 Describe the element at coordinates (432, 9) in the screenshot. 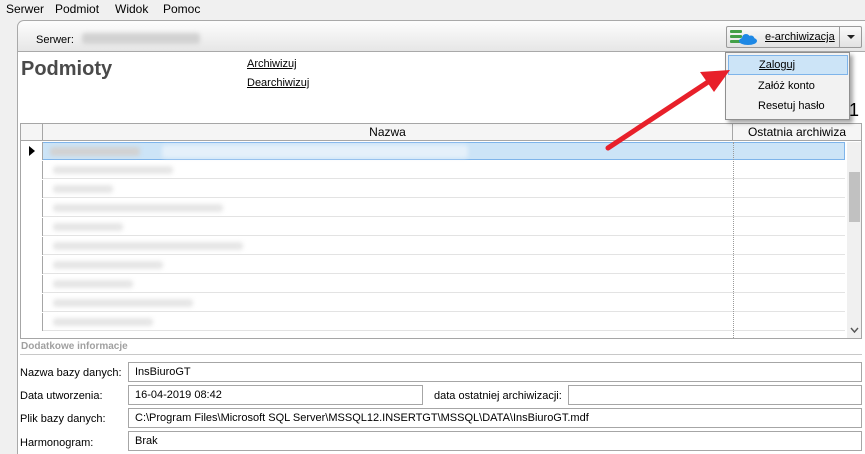

I see `menu-bar: Serwer Podmiot Widok Pomoc` at that location.